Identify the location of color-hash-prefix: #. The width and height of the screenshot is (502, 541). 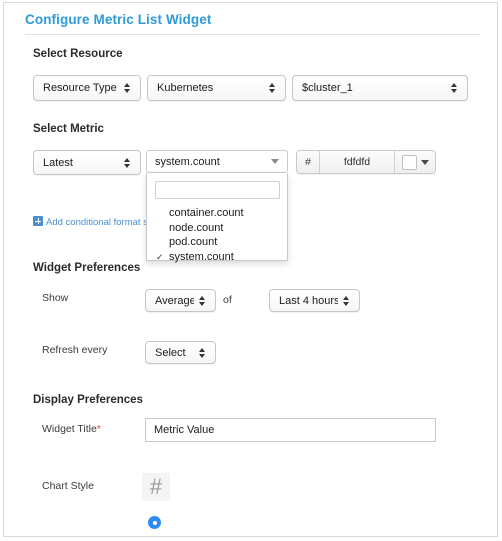
(308, 162).